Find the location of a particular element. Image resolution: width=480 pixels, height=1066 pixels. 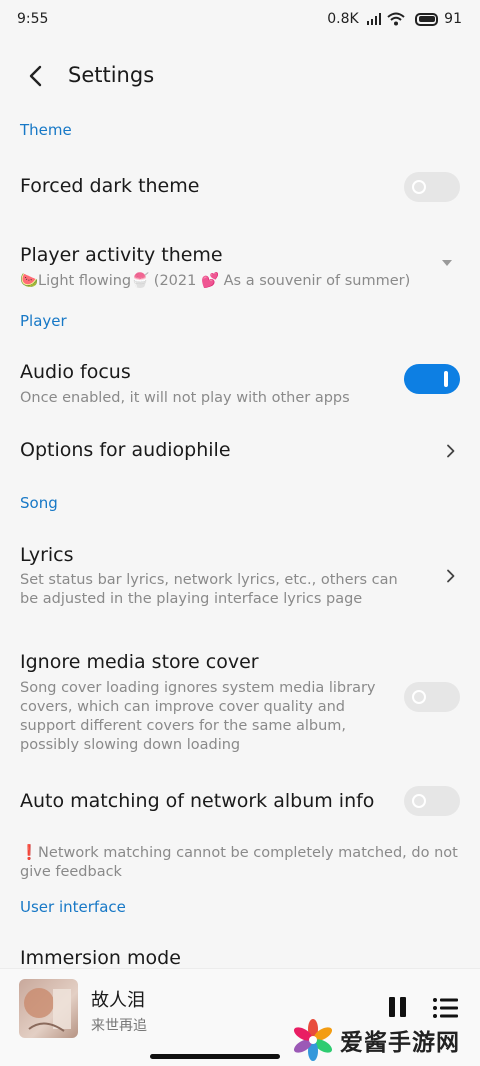

status-time: 9:55 is located at coordinates (33, 19).